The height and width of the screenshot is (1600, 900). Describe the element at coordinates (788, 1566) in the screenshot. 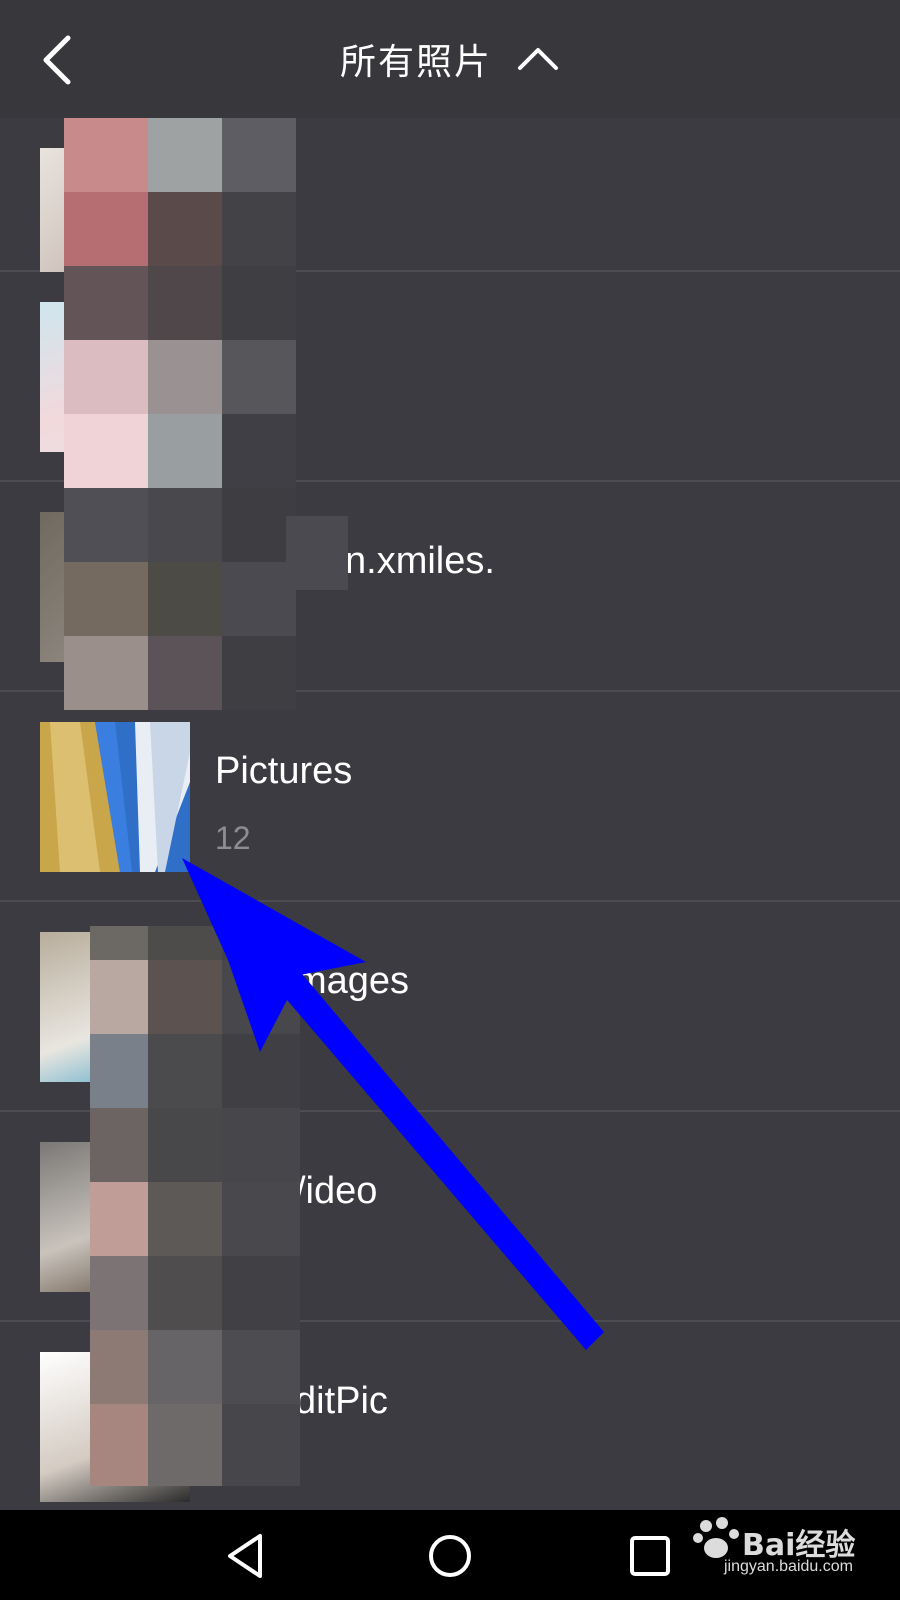

I see `watermark-site: jingyan.baidu.com` at that location.